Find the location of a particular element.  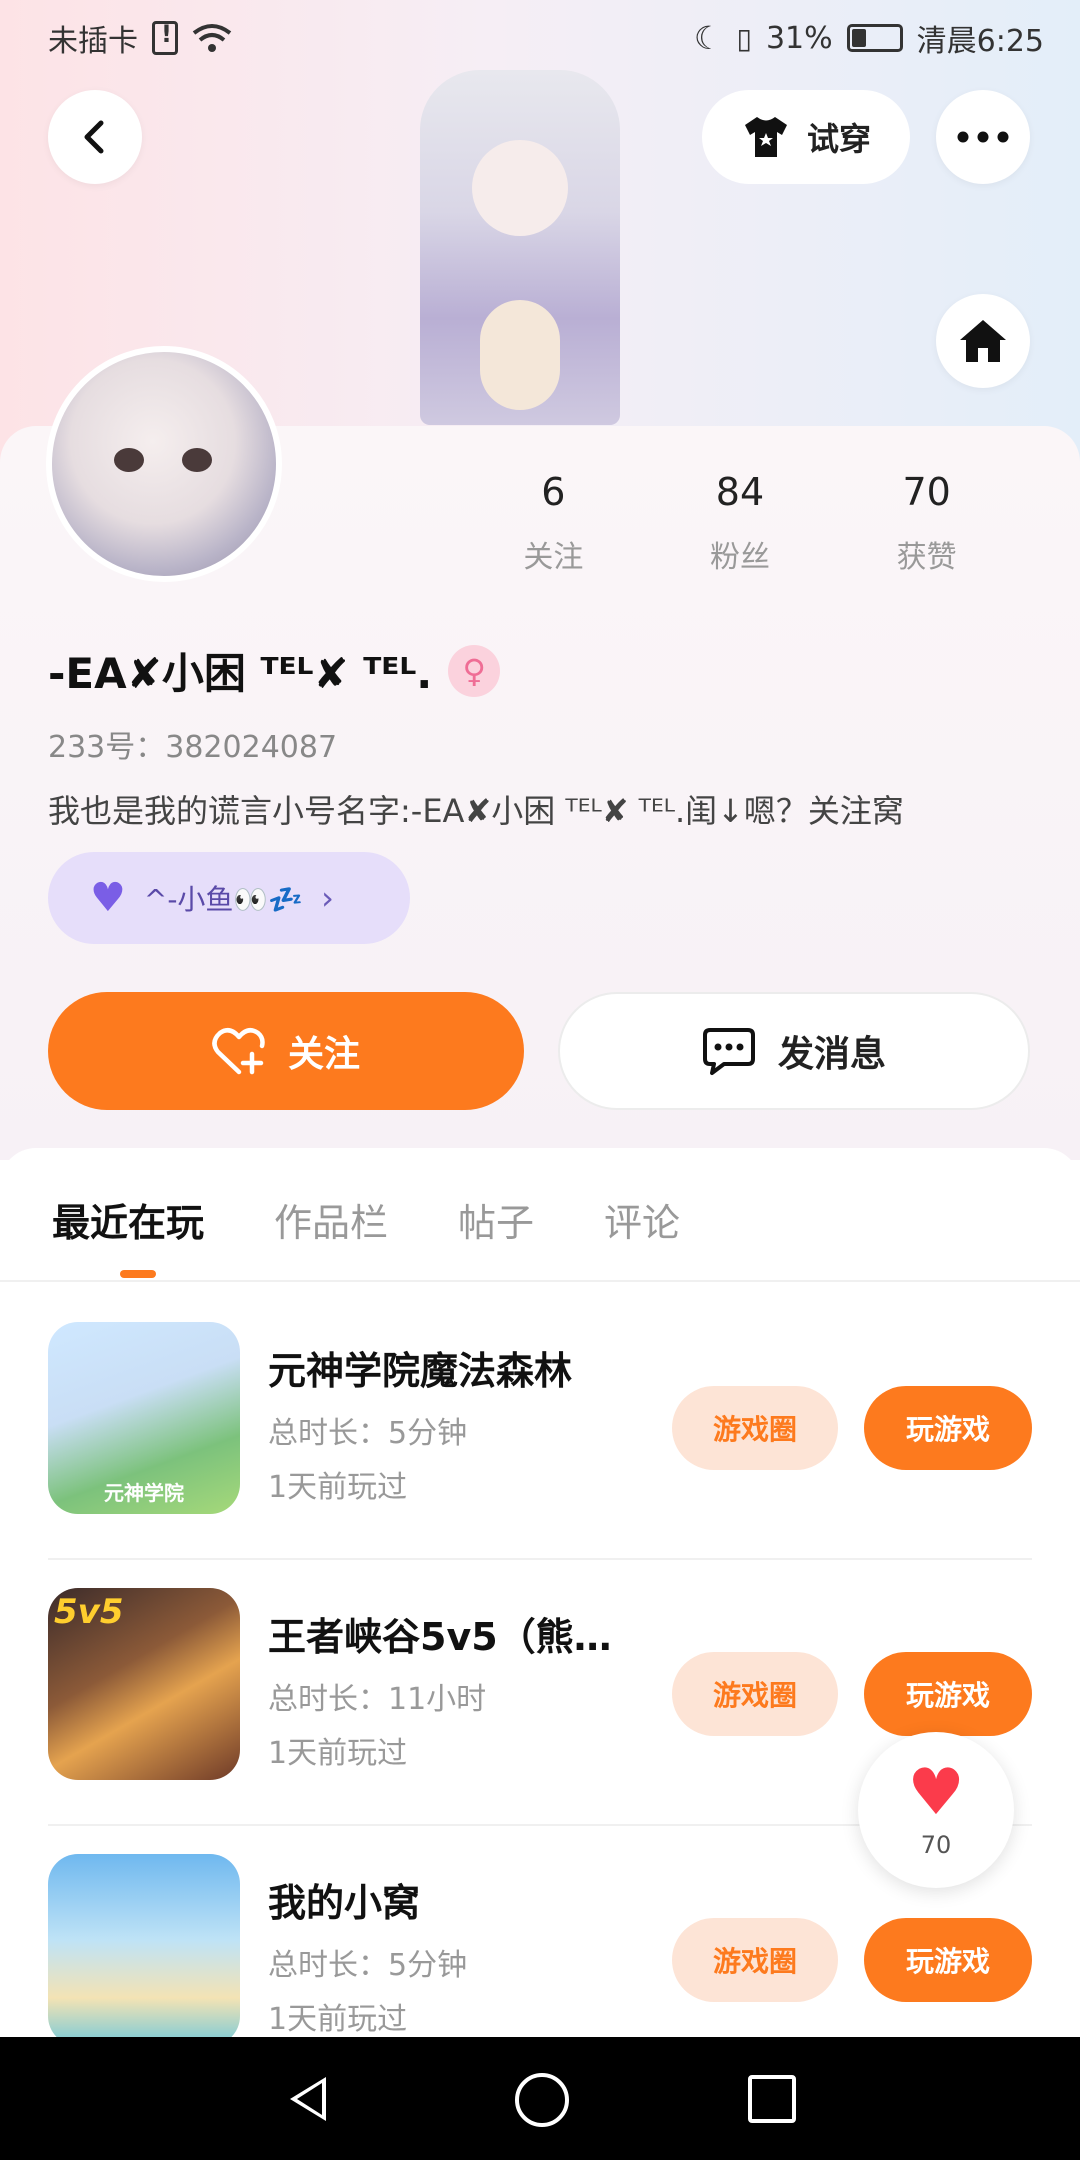

nav-back-icon-inner is located at coordinates (309, 2099).